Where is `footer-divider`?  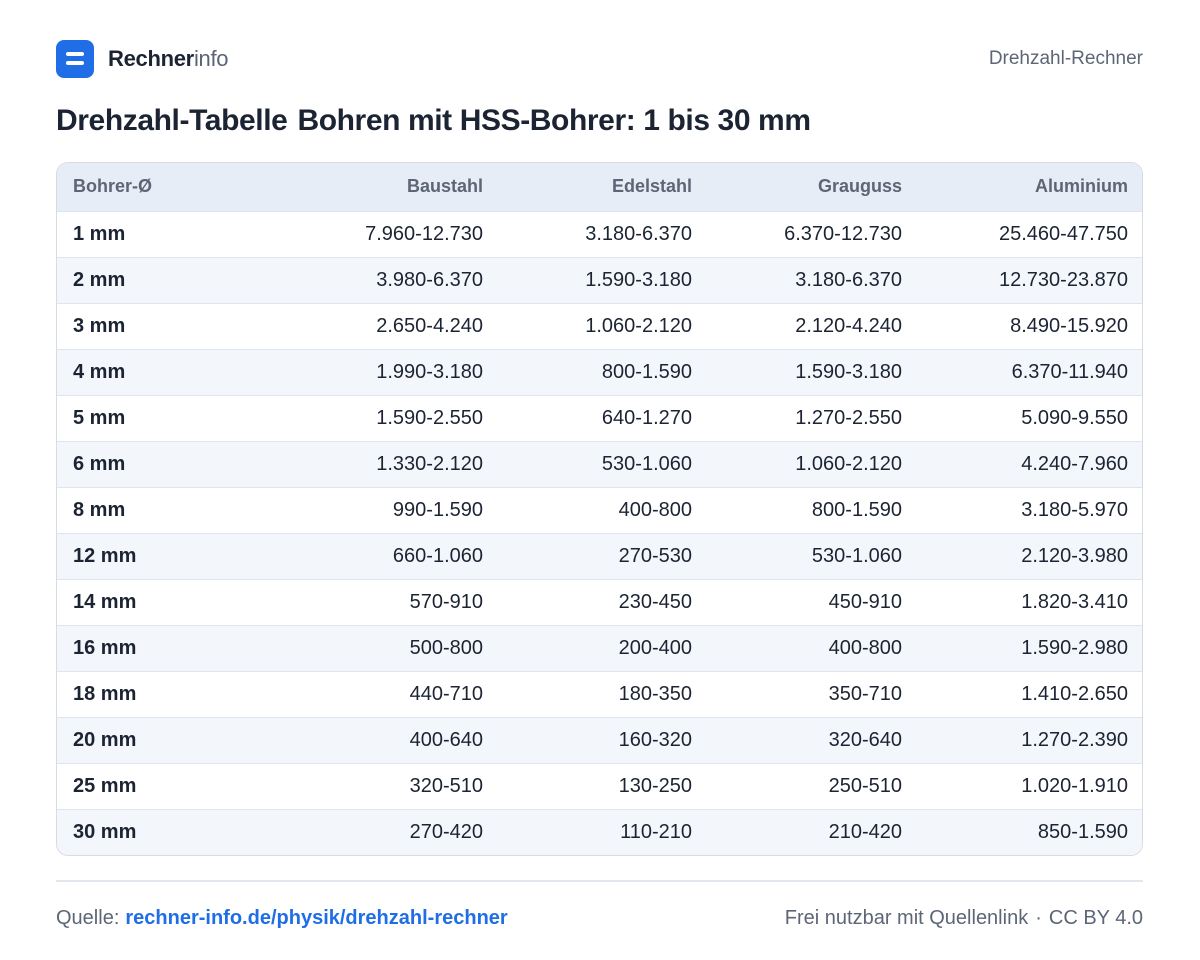 footer-divider is located at coordinates (599, 881).